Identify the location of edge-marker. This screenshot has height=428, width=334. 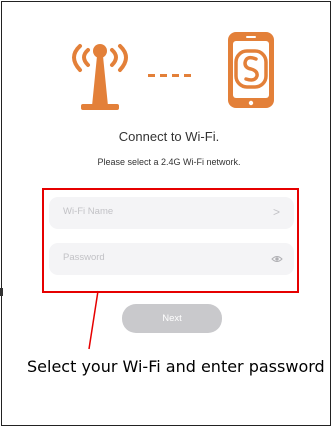
(1, 292).